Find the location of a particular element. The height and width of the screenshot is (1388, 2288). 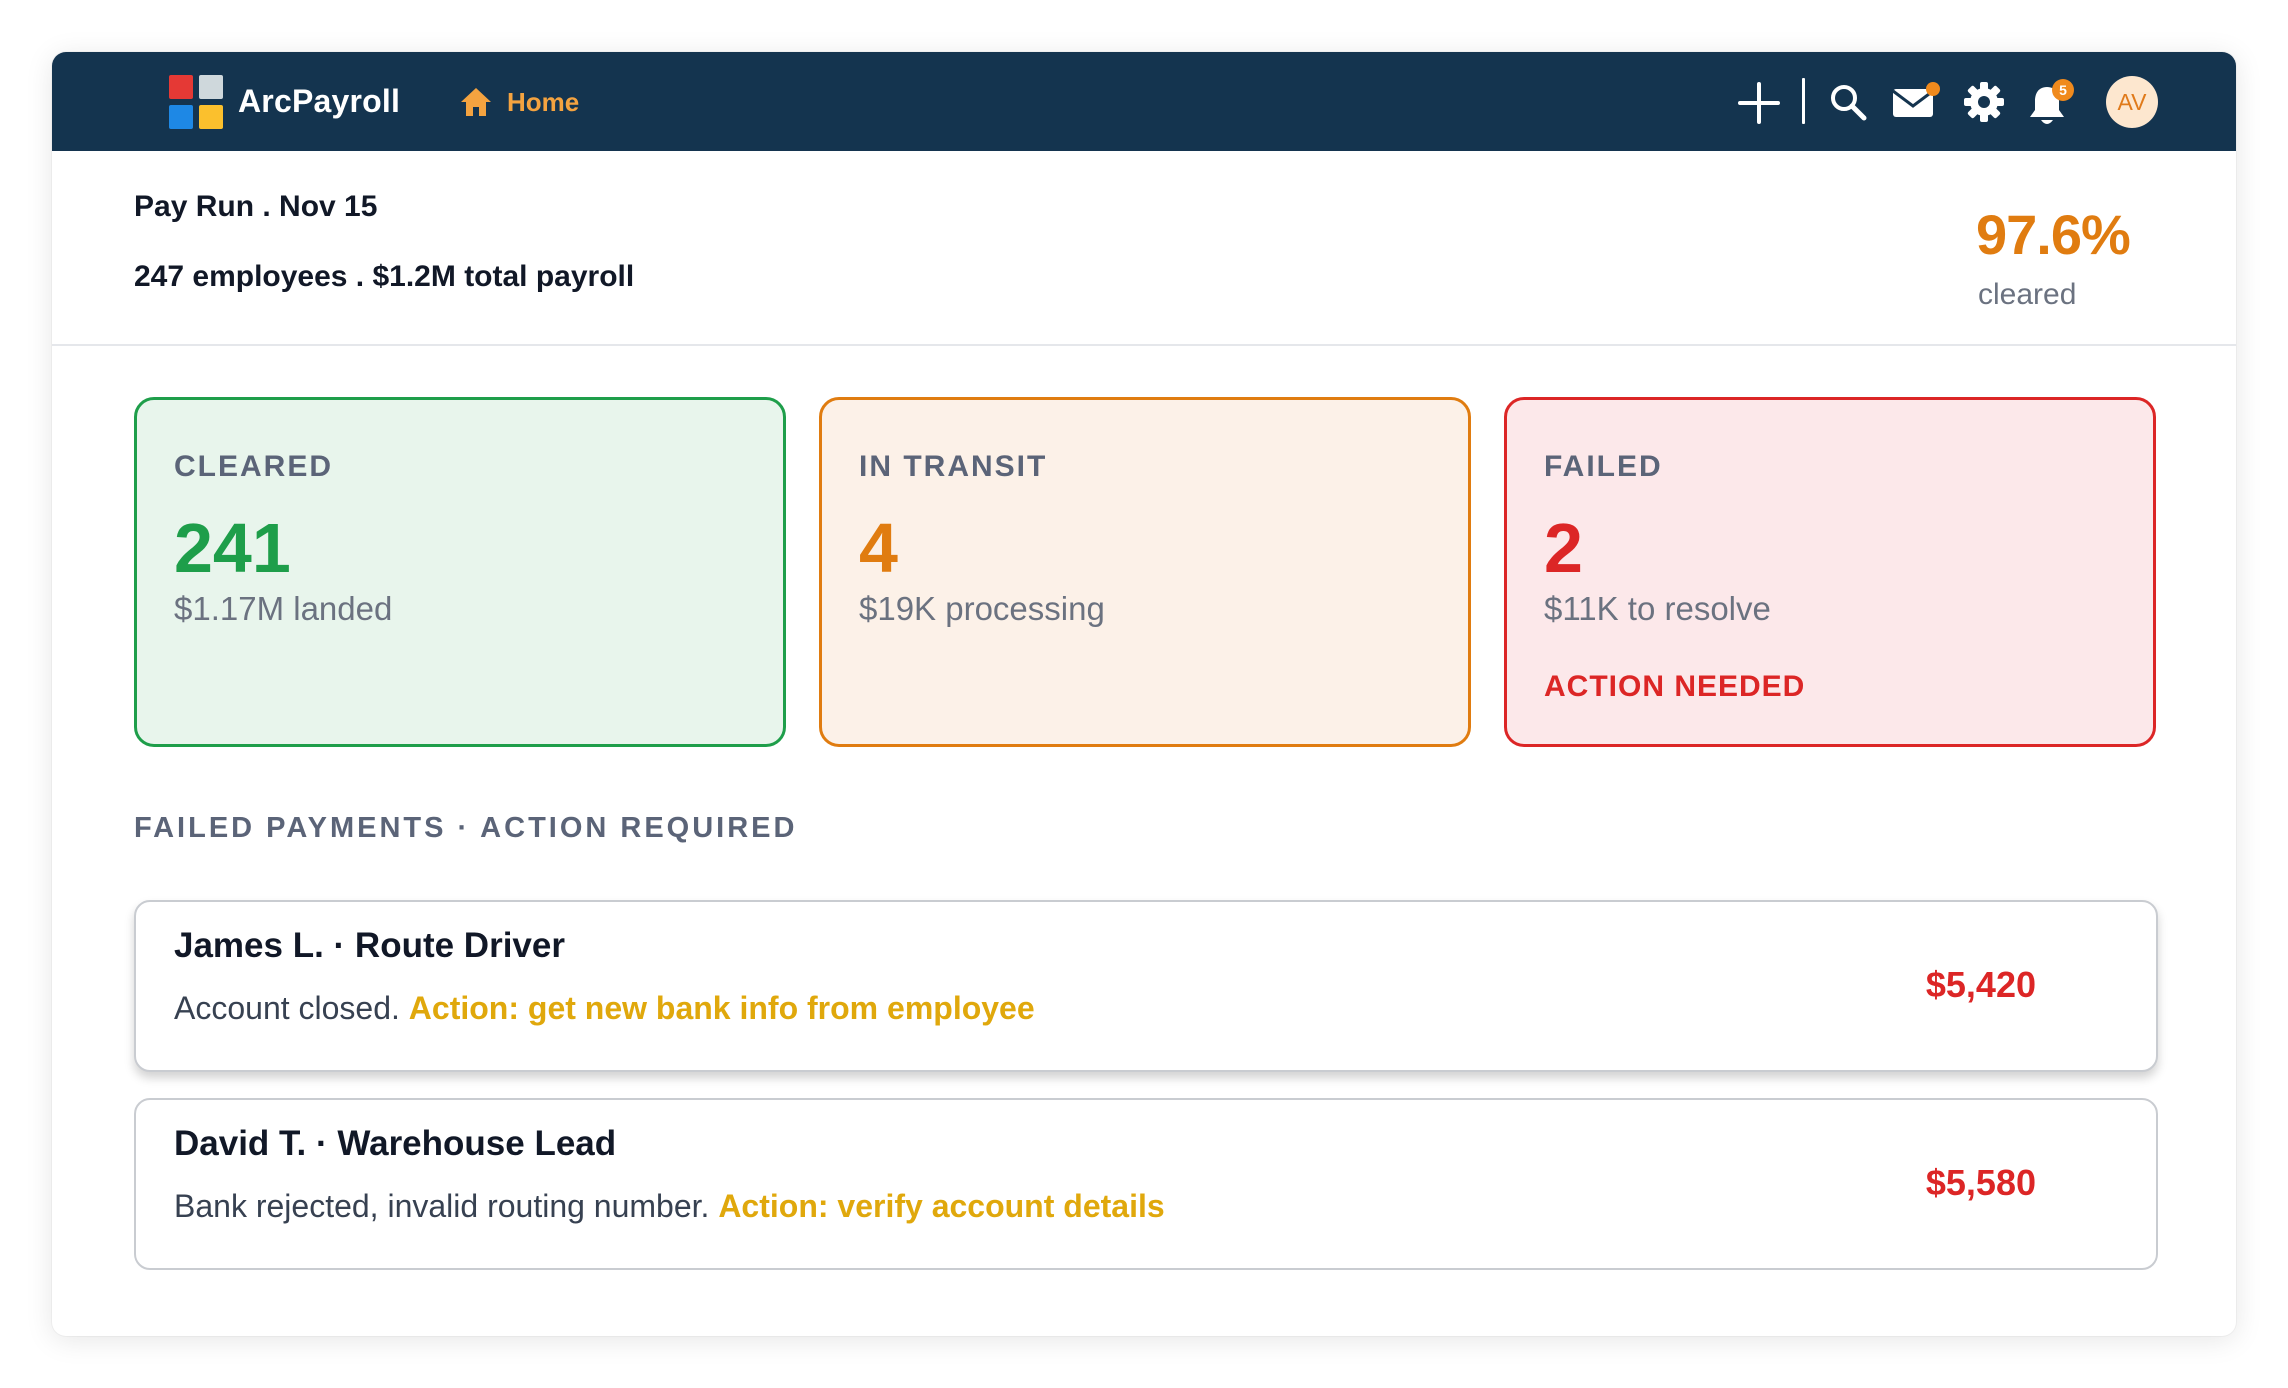

card-label: CLEARED is located at coordinates (254, 466).